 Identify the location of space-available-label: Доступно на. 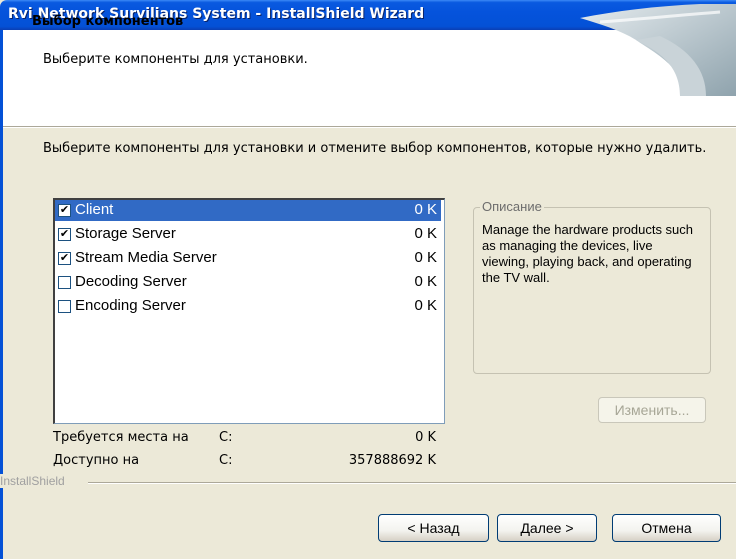
(96, 460).